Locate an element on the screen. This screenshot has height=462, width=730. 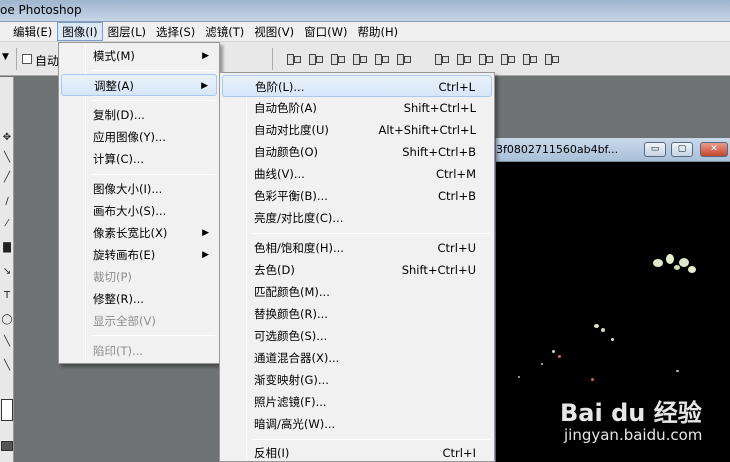
menu-item-hue-saturation: 色相/饱和度(H)... Ctrl+U is located at coordinates (357, 248).